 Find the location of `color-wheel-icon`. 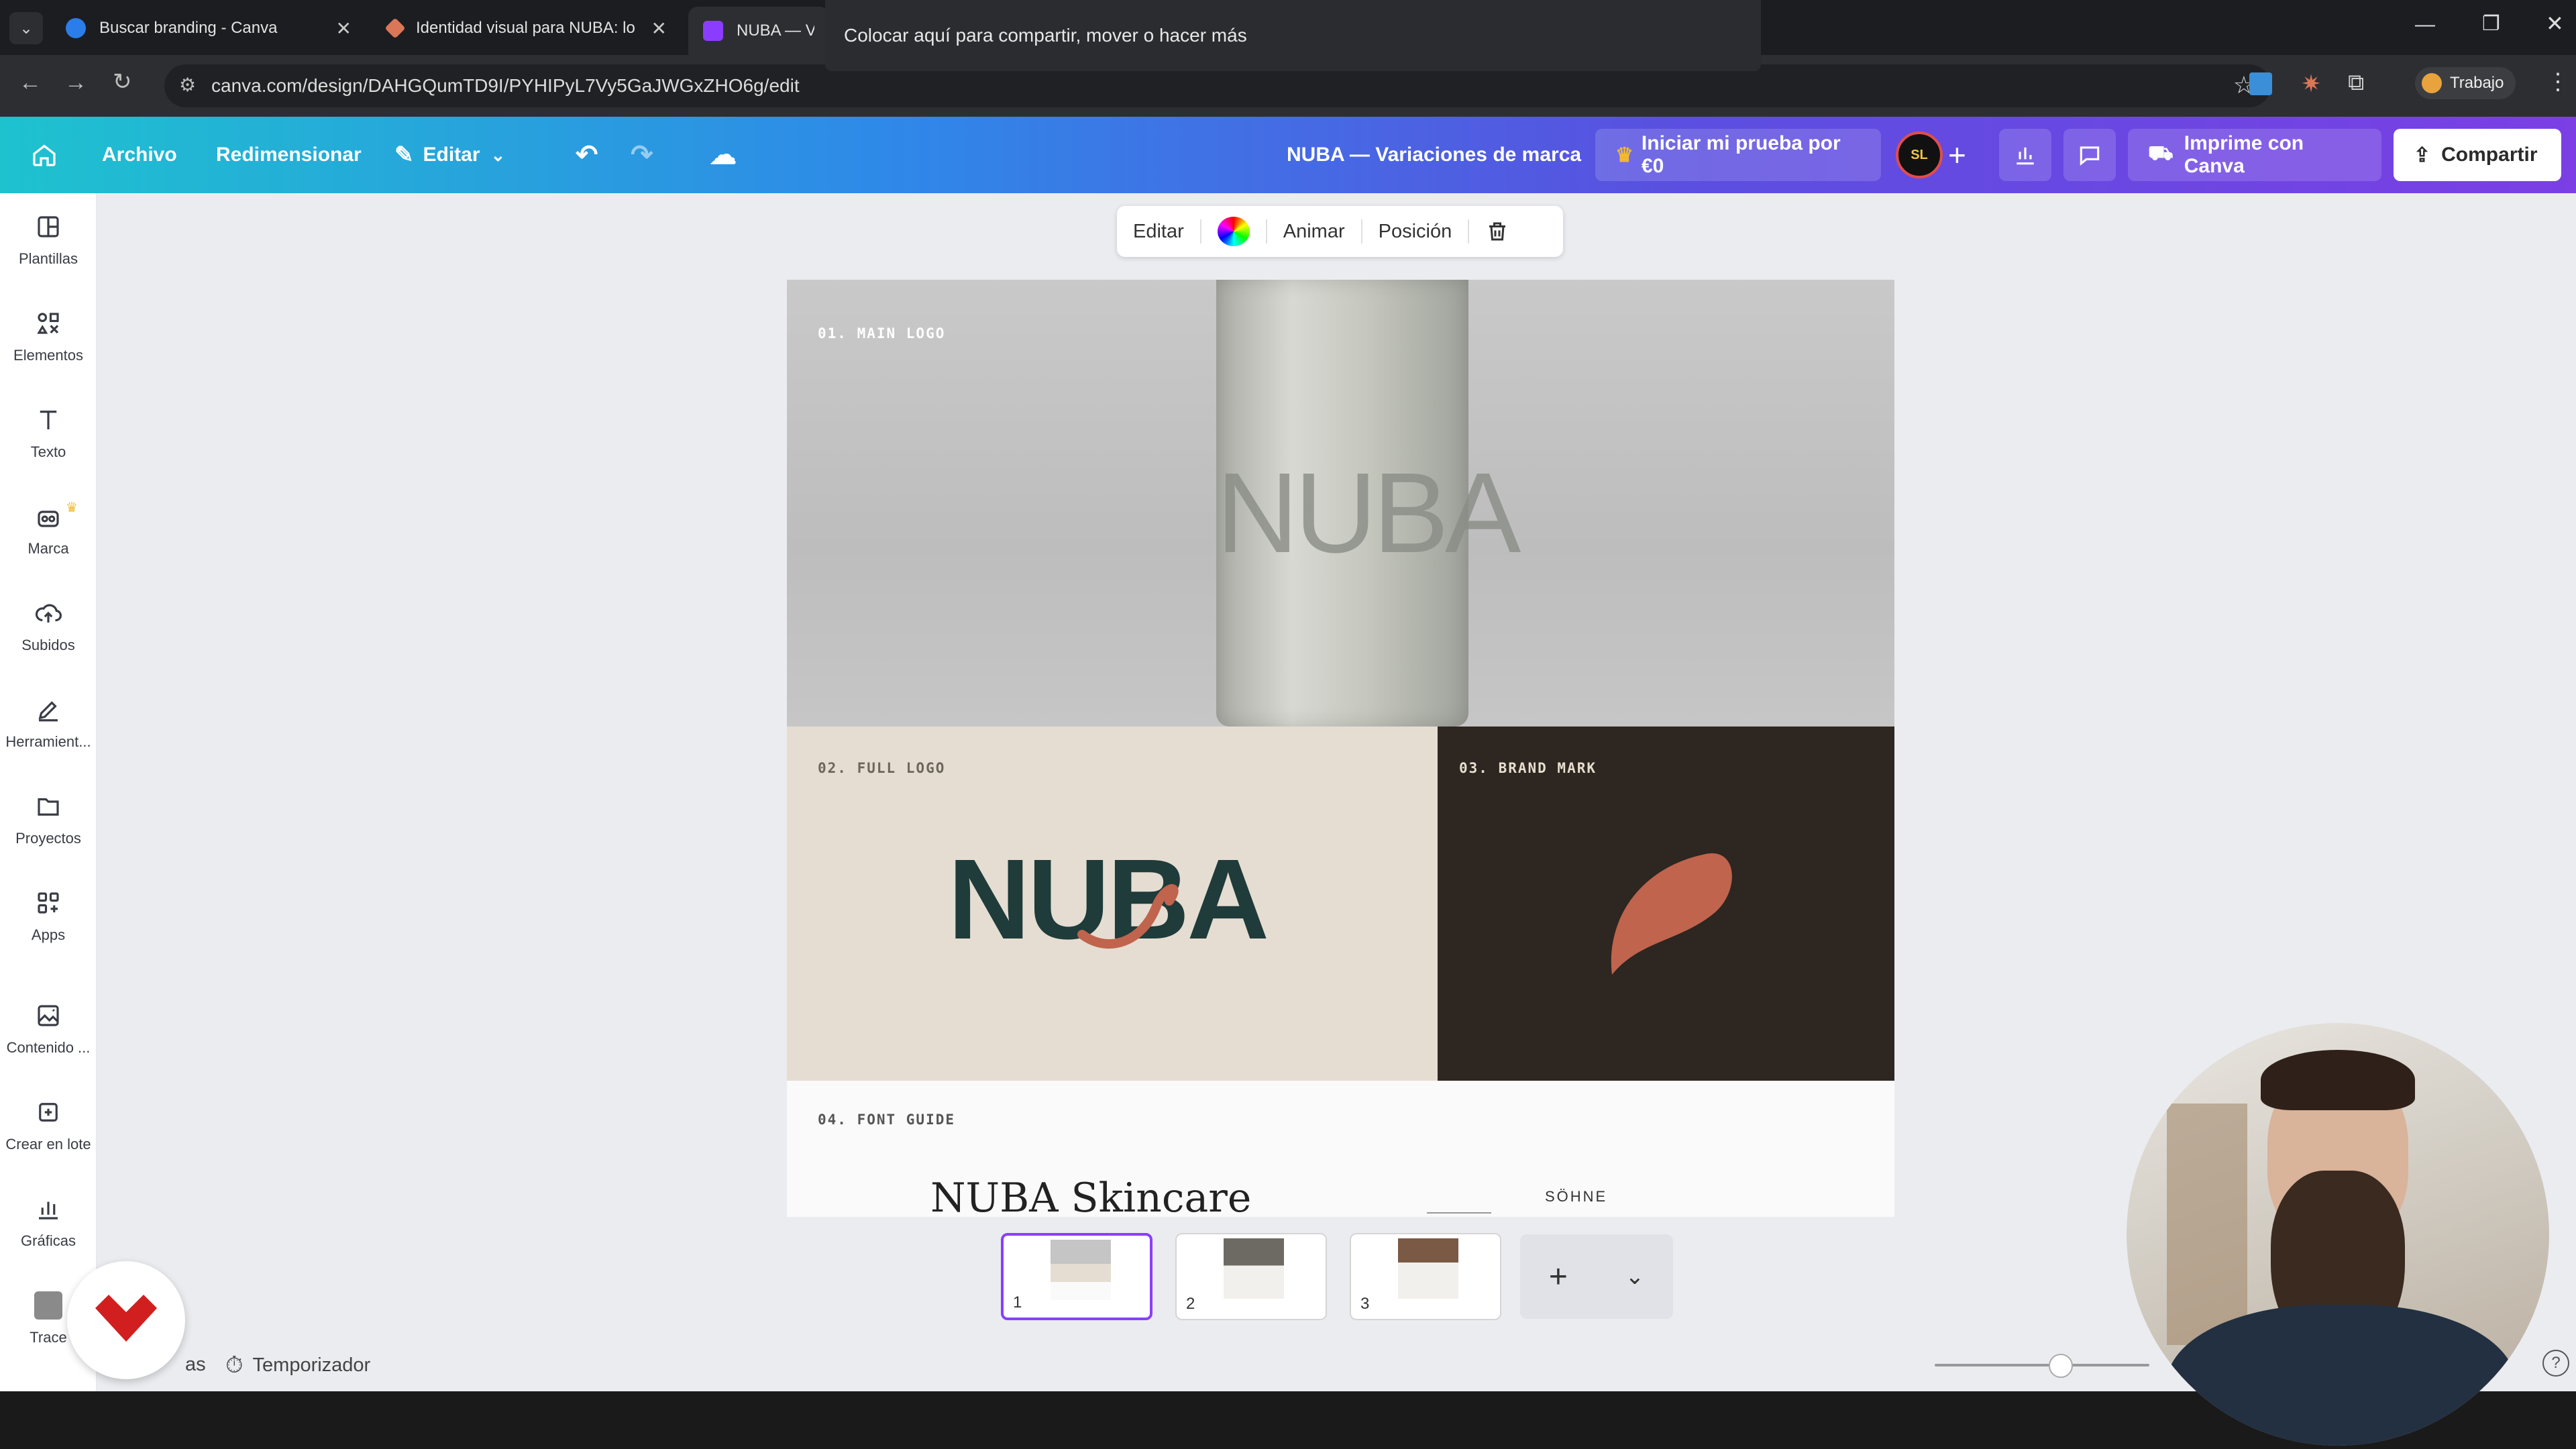

color-wheel-icon is located at coordinates (1233, 231).